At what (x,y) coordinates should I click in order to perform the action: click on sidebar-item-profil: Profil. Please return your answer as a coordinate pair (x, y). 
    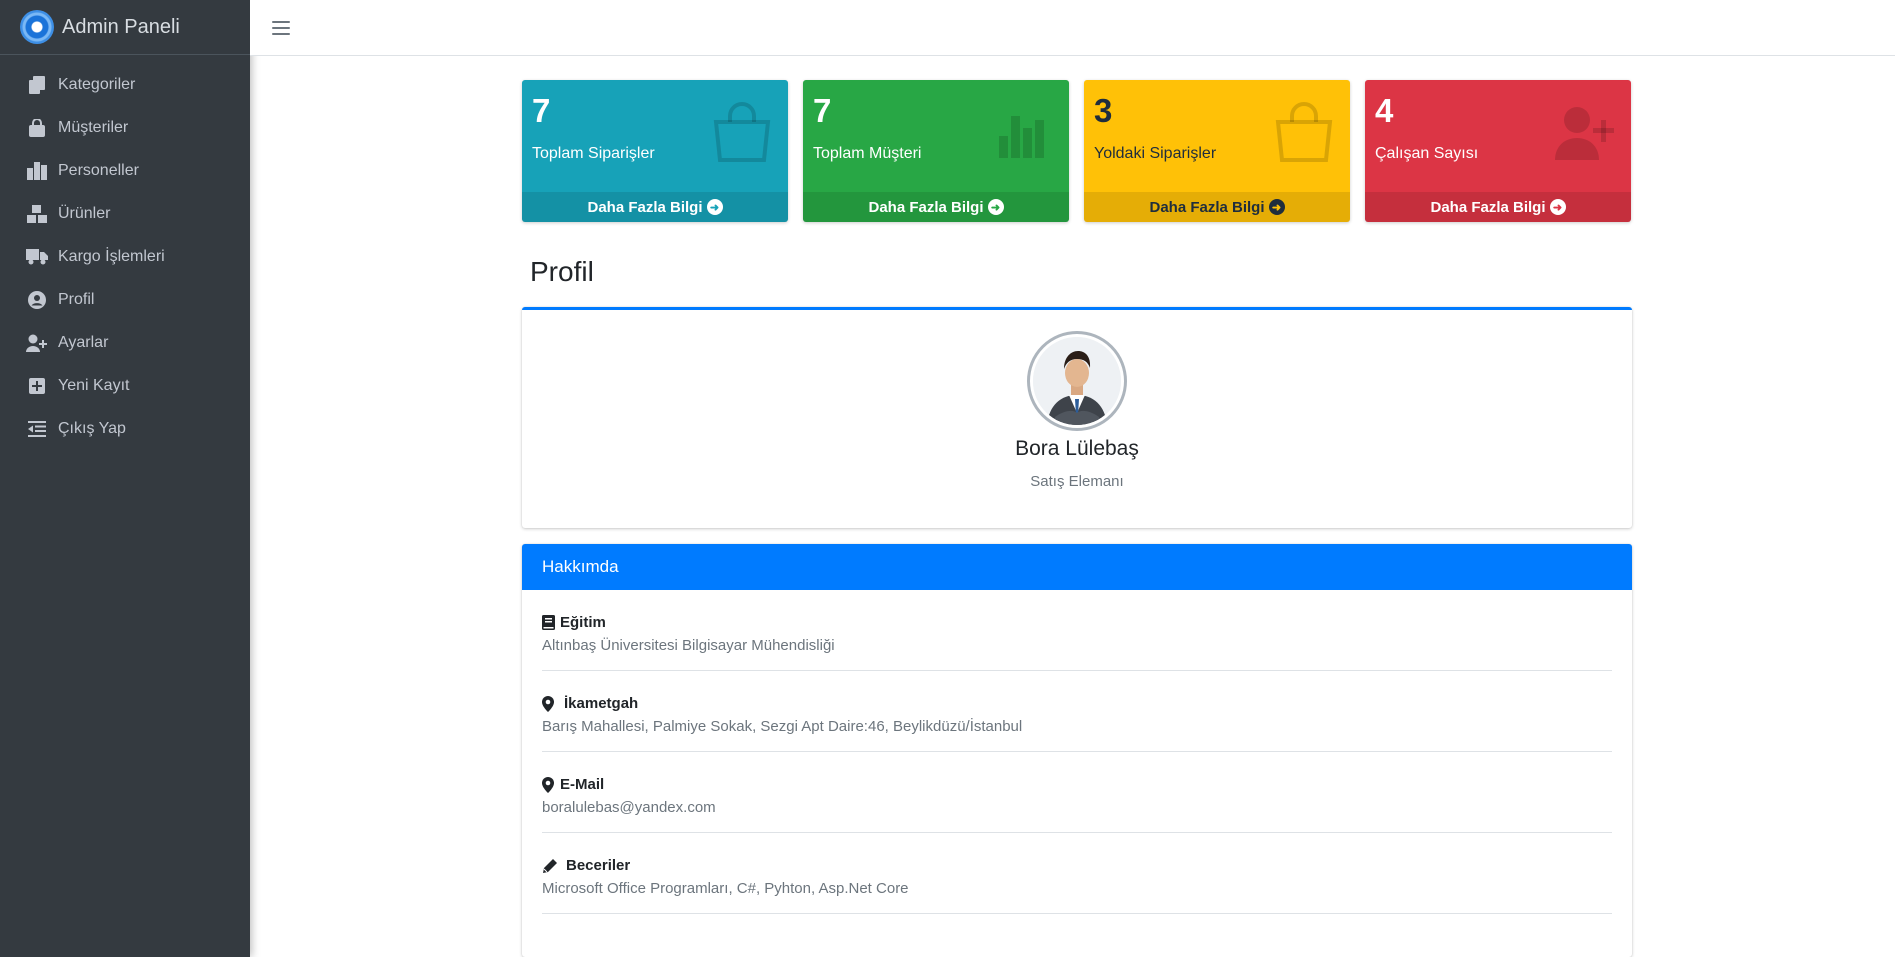
    Looking at the image, I should click on (125, 299).